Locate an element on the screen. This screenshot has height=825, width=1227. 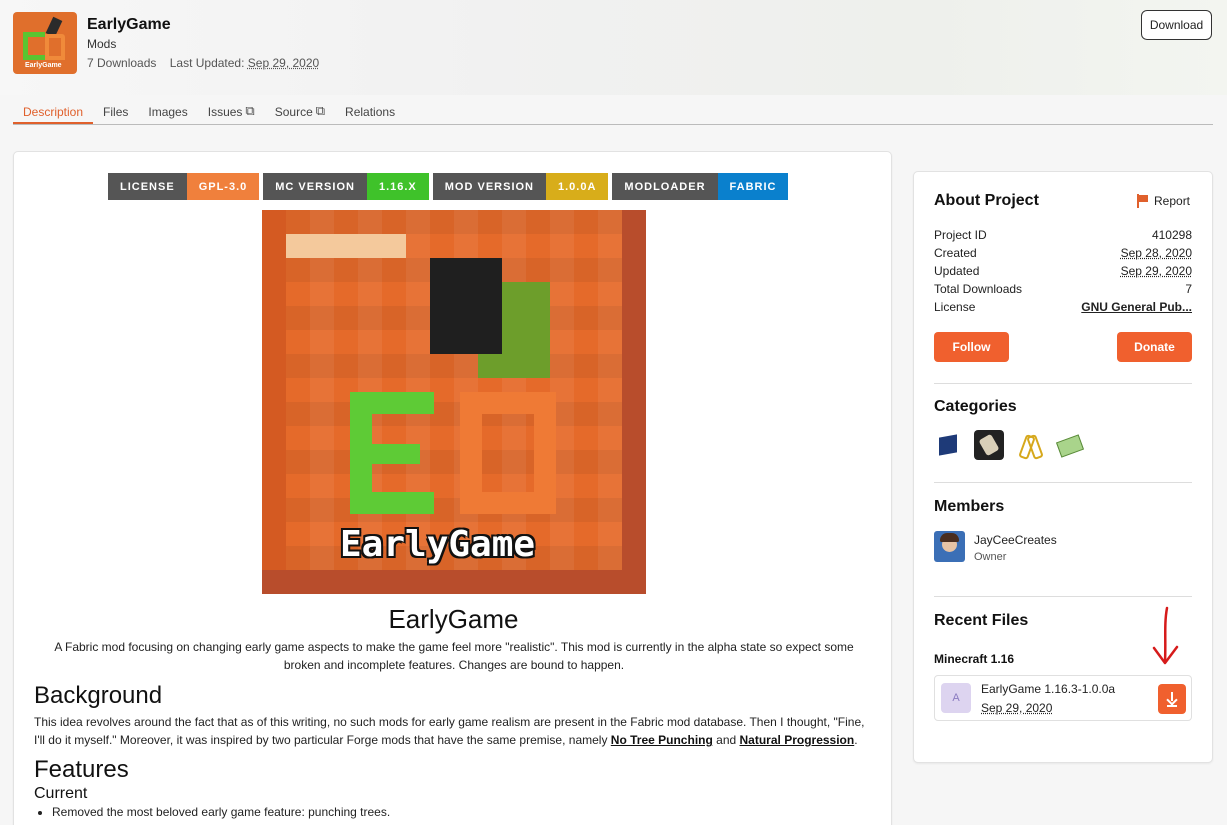
logo-border-left is located at coordinates (274, 402).